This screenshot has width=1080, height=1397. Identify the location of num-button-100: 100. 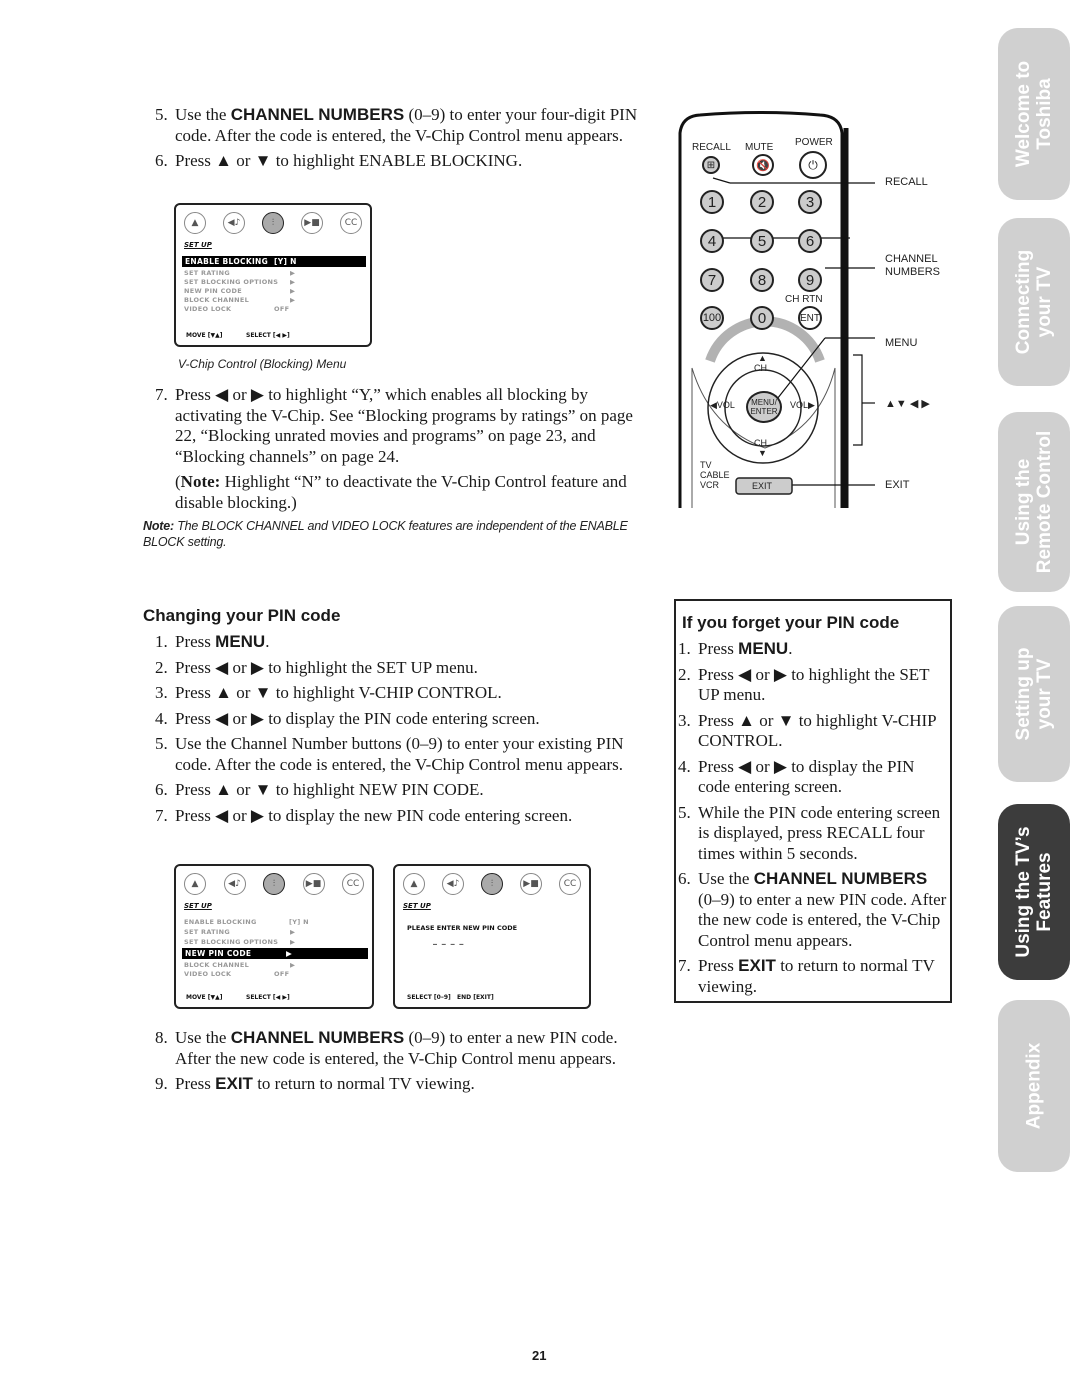
(712, 318).